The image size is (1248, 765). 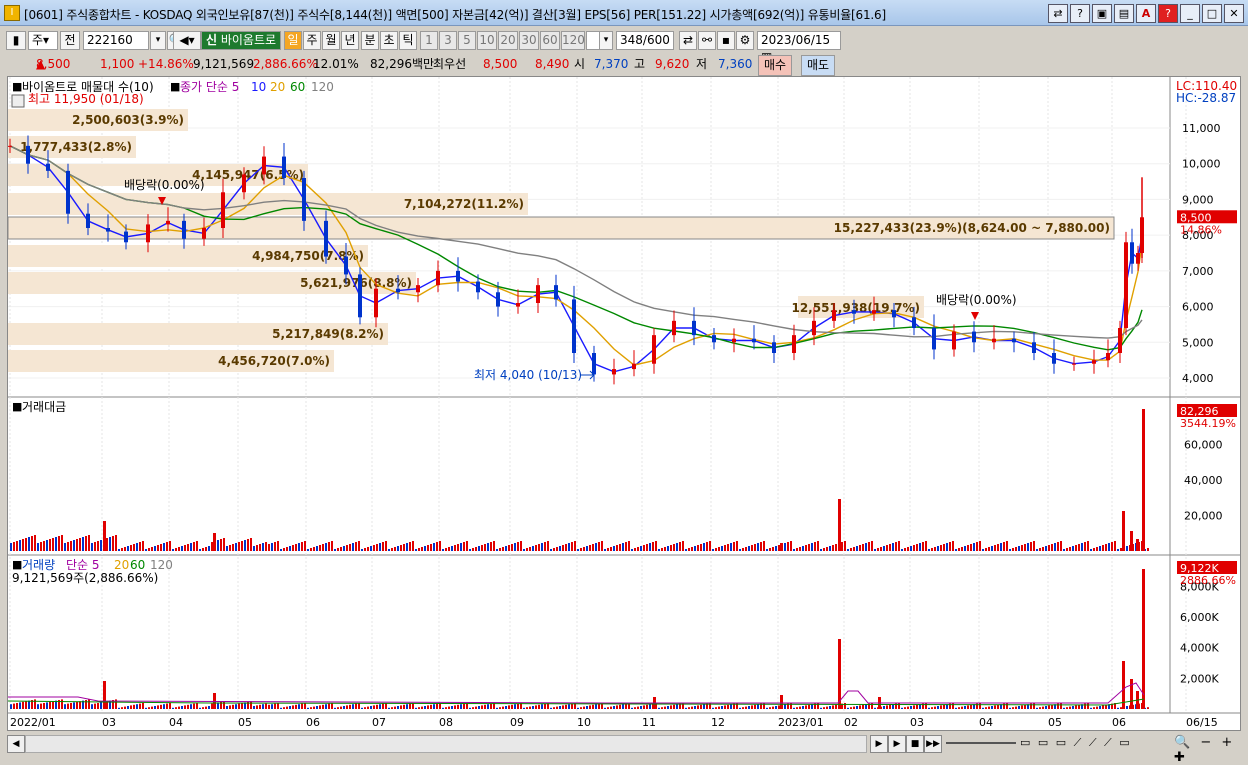 What do you see at coordinates (745, 40) in the screenshot?
I see `settings-icon: ⚙` at bounding box center [745, 40].